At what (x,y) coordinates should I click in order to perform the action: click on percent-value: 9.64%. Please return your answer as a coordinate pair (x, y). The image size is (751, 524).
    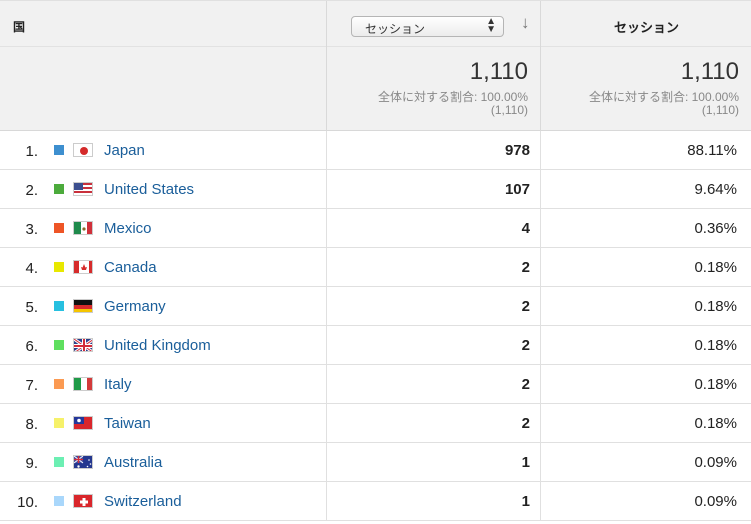
    Looking at the image, I should click on (715, 189).